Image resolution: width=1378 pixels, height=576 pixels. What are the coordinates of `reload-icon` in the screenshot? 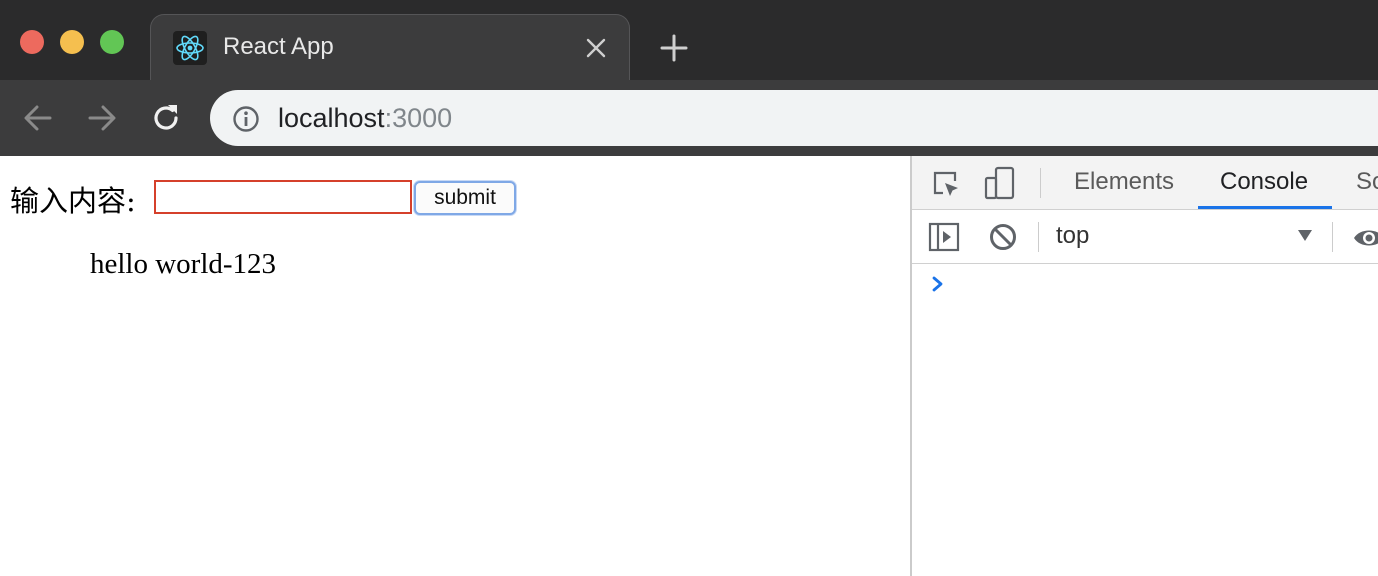 It's located at (166, 118).